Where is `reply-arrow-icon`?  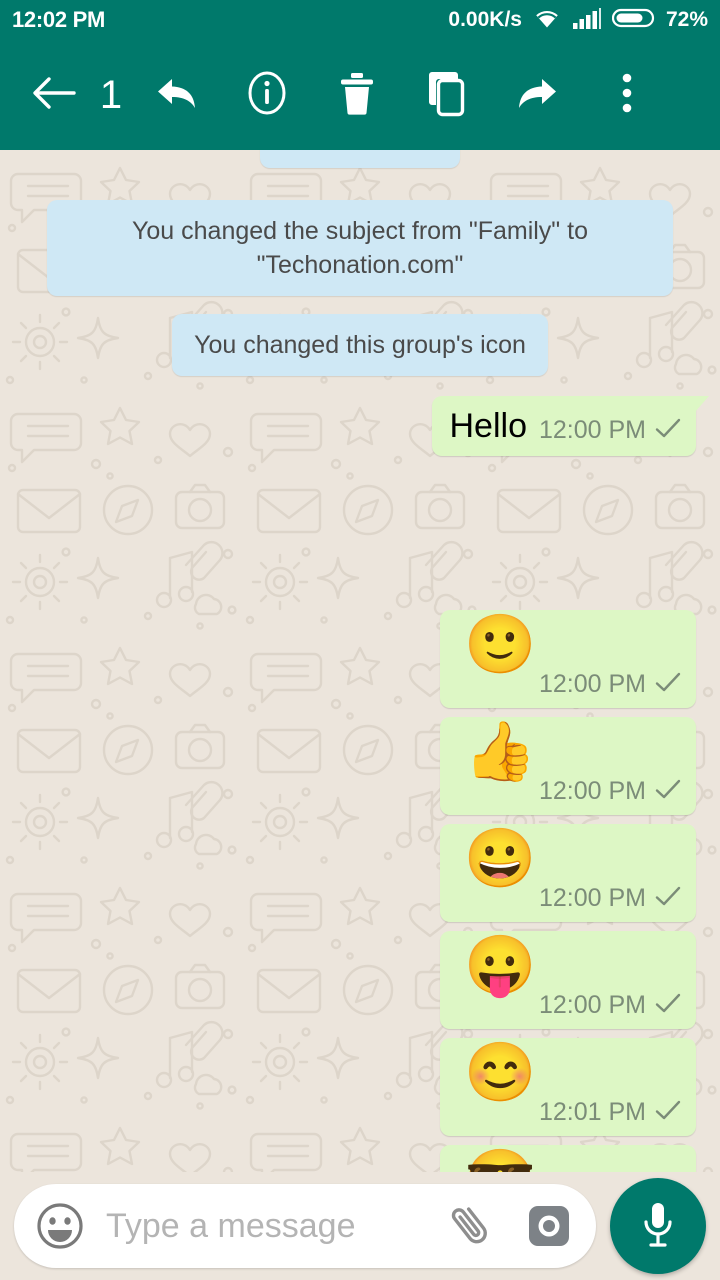 reply-arrow-icon is located at coordinates (177, 95).